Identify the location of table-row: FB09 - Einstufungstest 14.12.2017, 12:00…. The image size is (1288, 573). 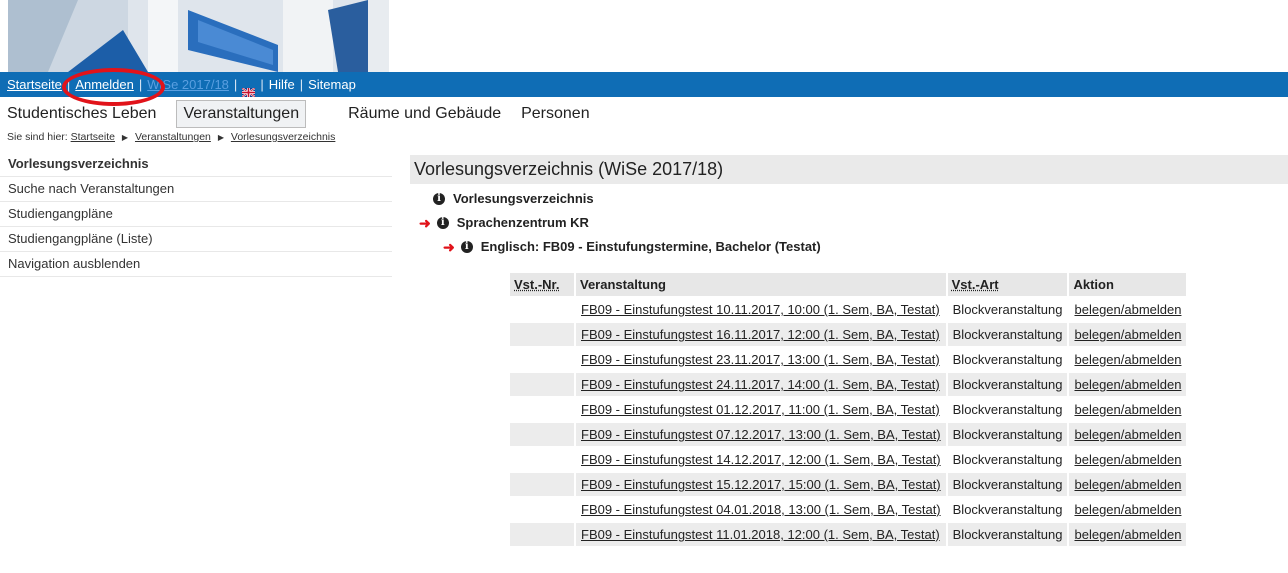
(848, 459).